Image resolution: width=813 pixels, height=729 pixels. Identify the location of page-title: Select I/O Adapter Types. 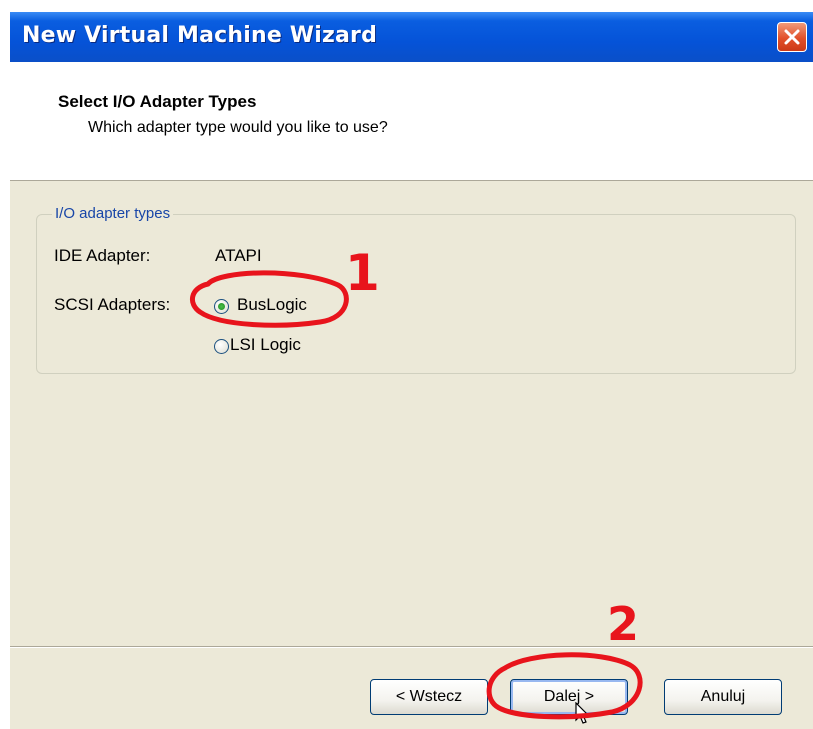
(157, 101).